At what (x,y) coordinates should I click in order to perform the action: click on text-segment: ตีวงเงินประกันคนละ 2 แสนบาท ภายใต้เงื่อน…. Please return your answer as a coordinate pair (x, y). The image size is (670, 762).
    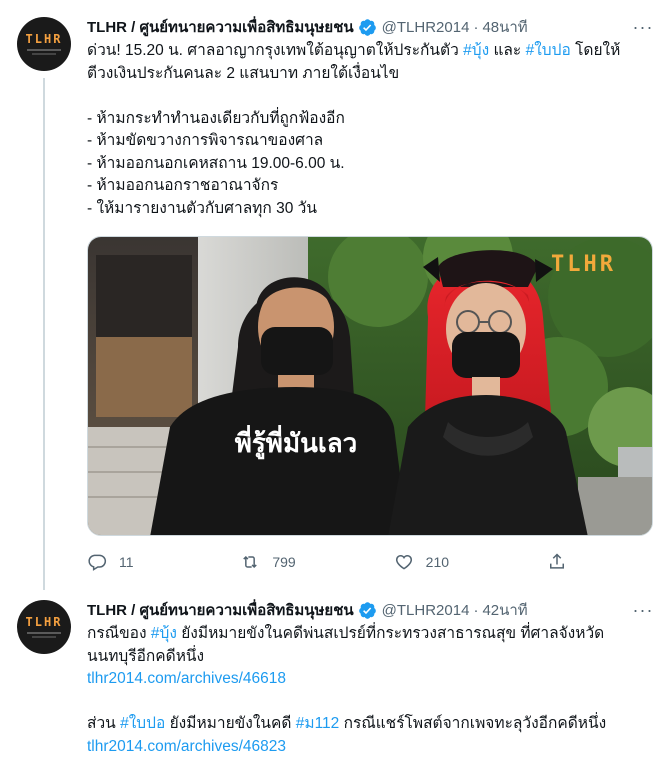
    Looking at the image, I should click on (243, 73).